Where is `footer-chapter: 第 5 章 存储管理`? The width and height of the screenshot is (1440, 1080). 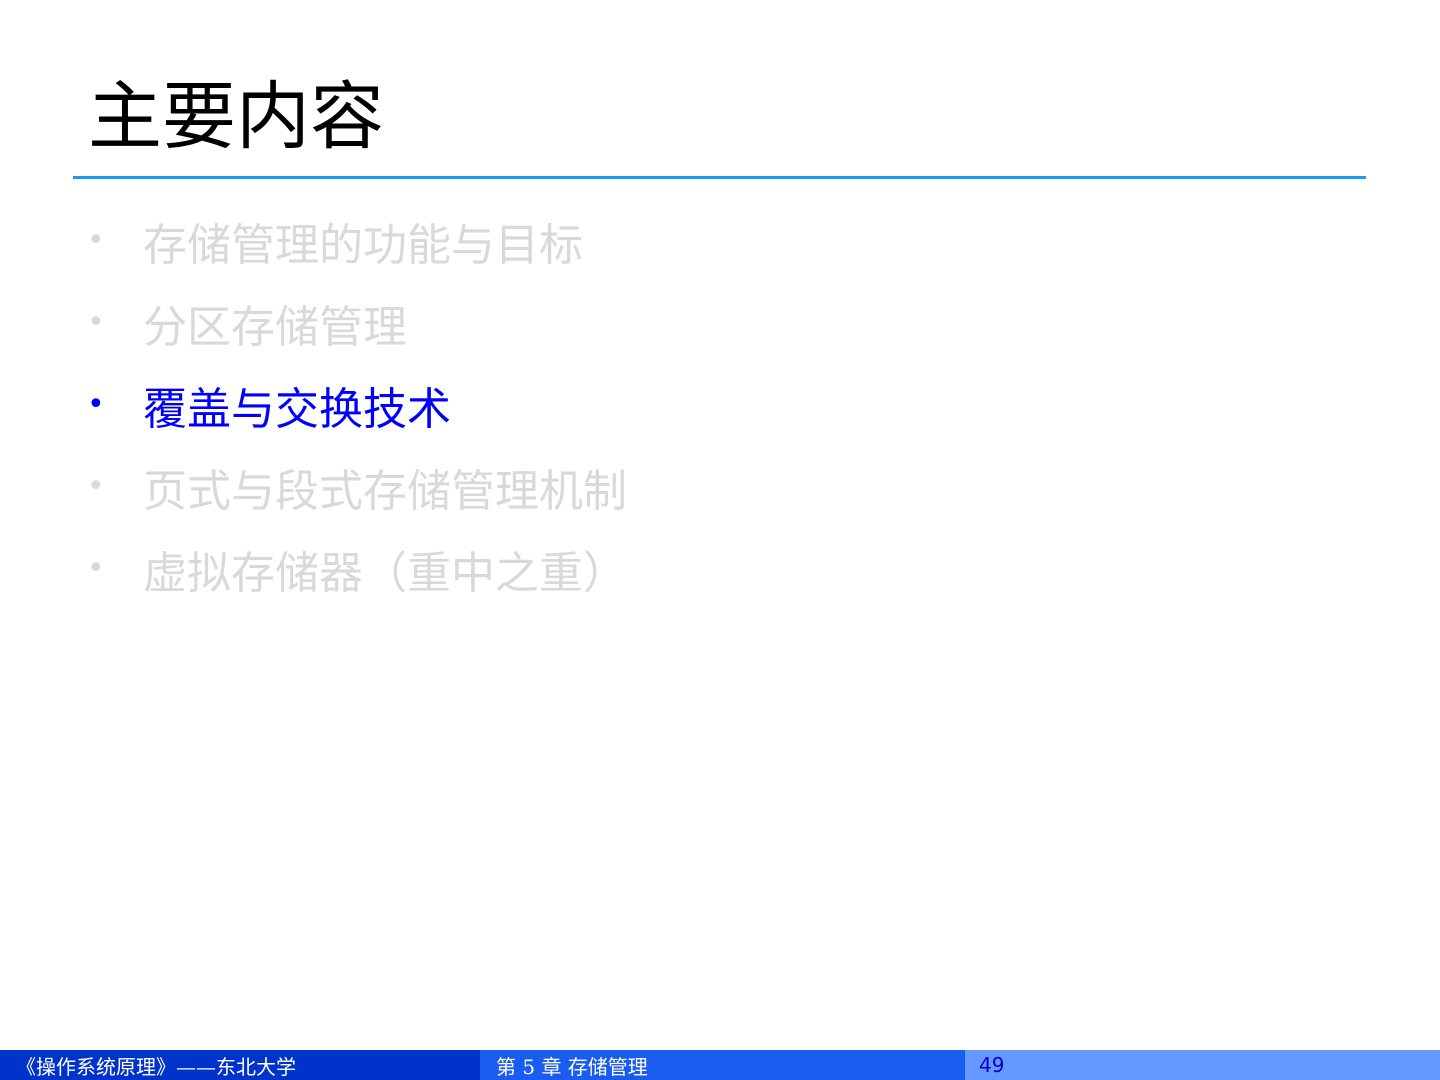 footer-chapter: 第 5 章 存储管理 is located at coordinates (722, 1065).